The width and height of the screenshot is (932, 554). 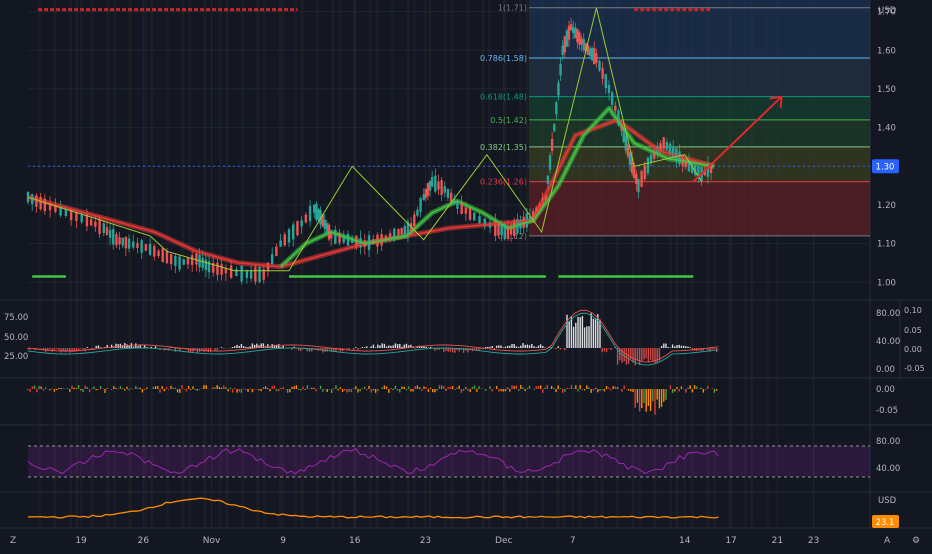 I want to click on vol-currency: USD, so click(x=887, y=501).